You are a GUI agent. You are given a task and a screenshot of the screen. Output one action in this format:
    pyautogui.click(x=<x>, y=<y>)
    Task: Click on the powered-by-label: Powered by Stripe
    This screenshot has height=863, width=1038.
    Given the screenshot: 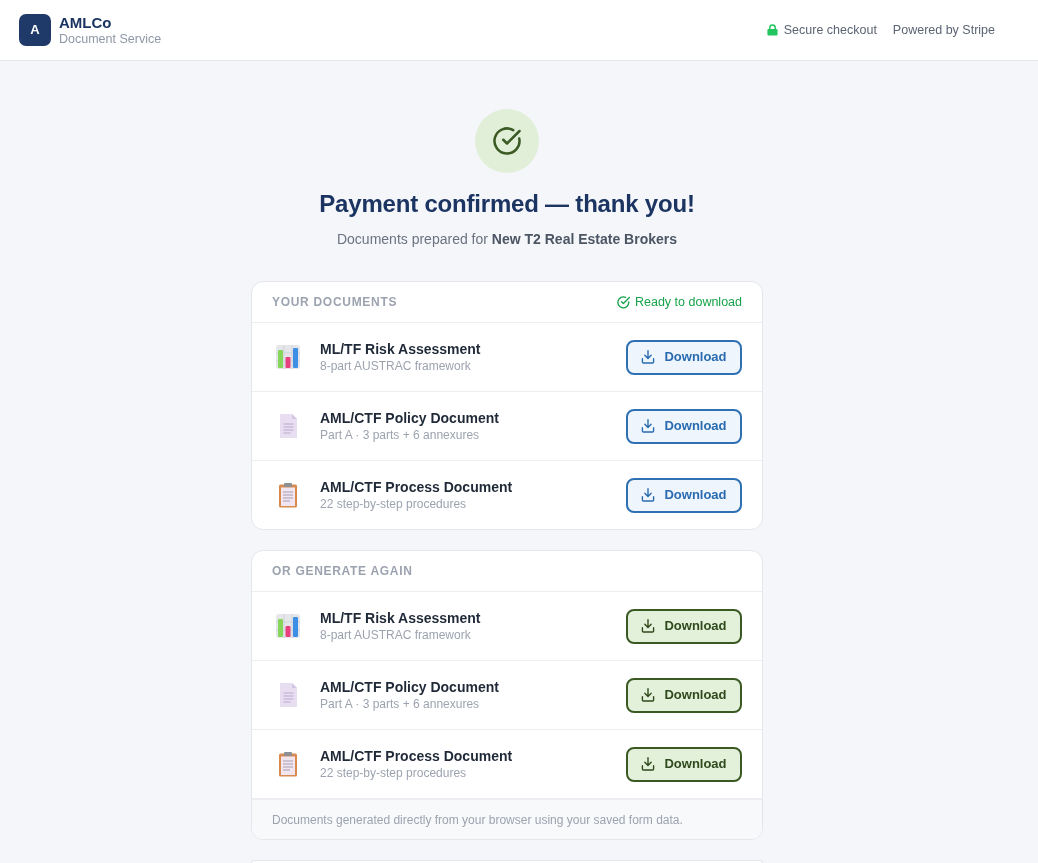 What is the action you would take?
    pyautogui.click(x=943, y=30)
    